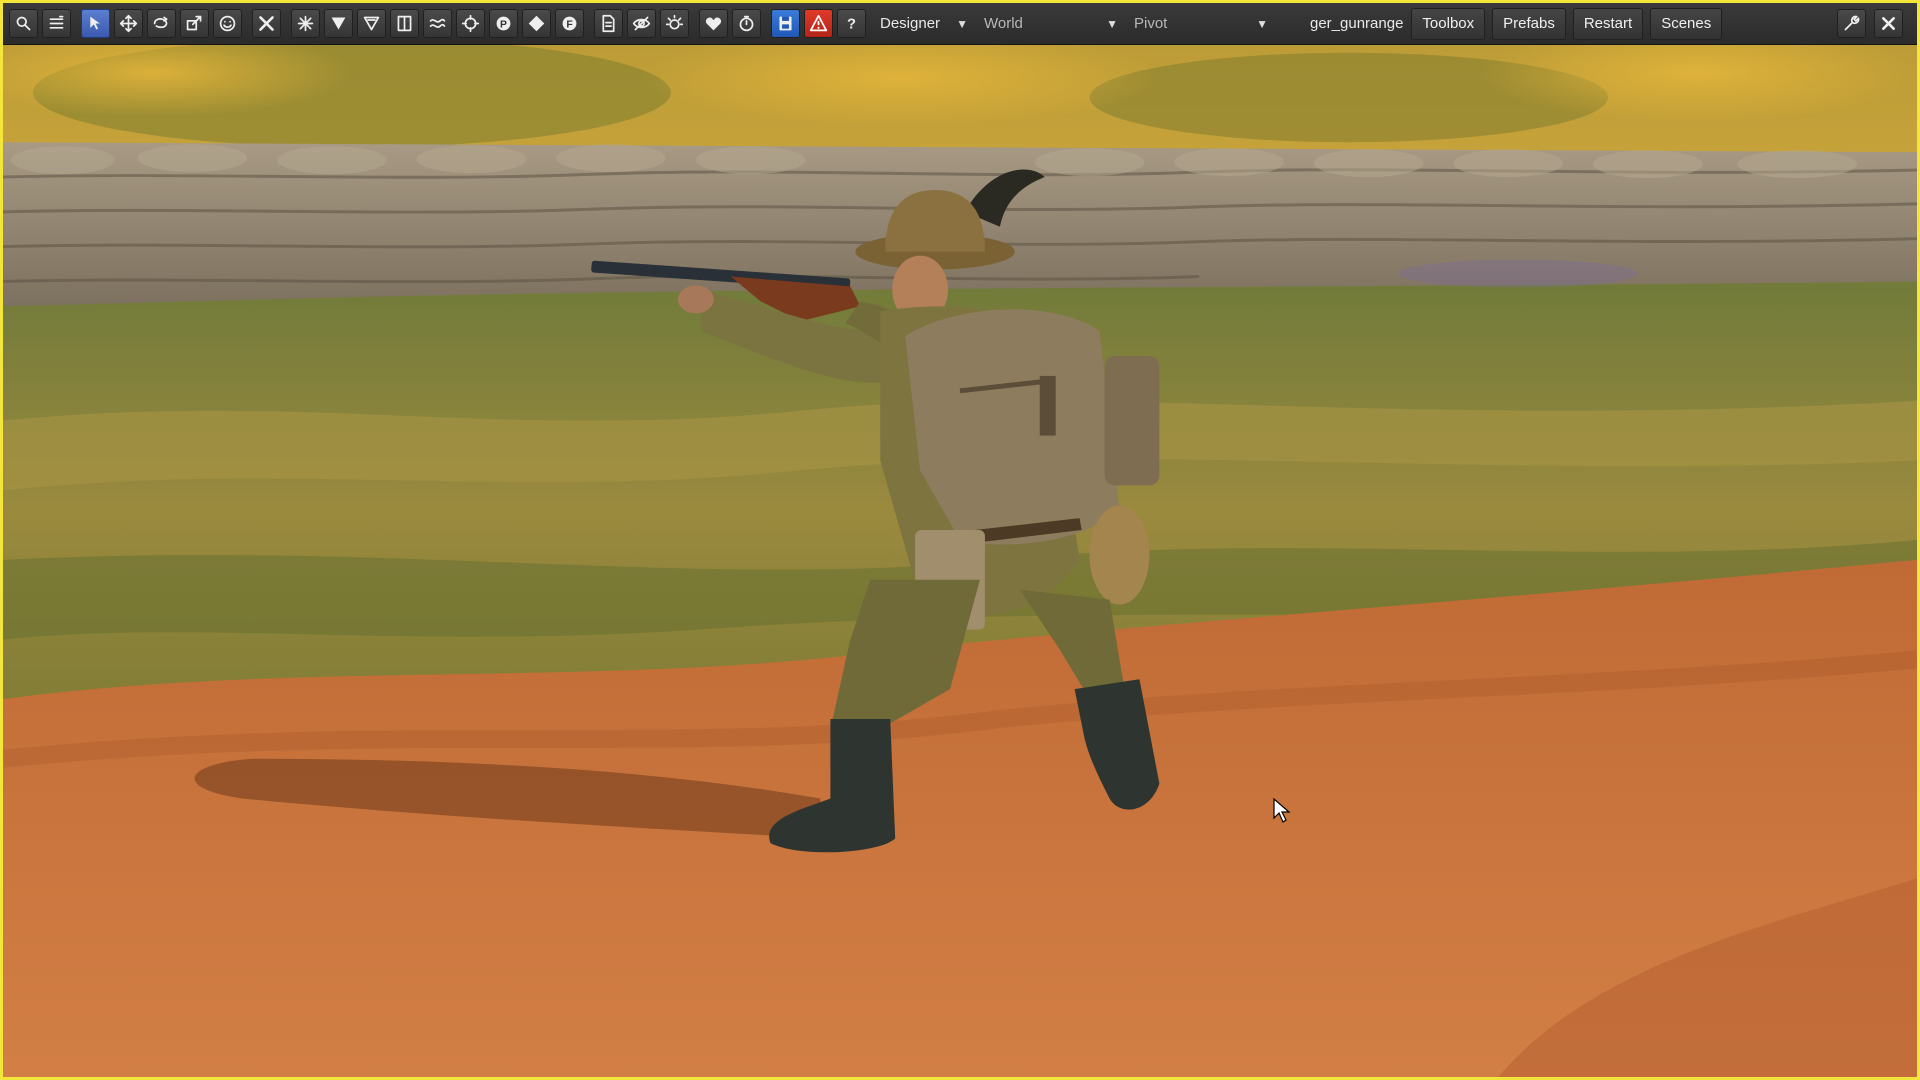 The width and height of the screenshot is (1920, 1080). I want to click on heart-button, so click(713, 23).